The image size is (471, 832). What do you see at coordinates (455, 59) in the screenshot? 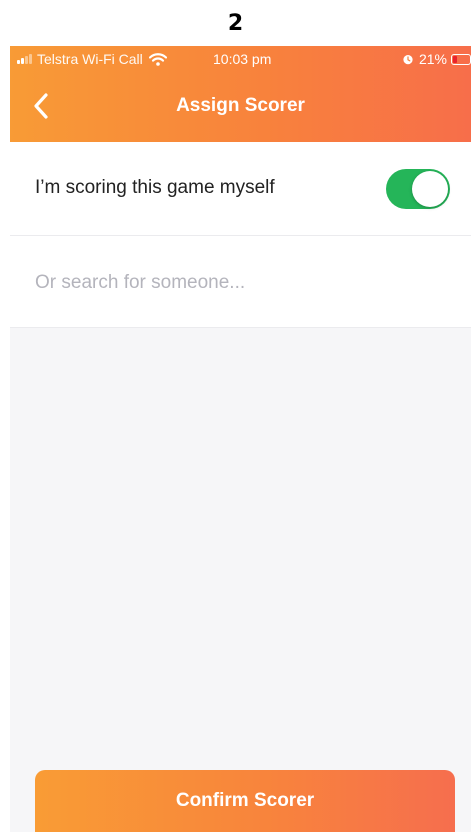
I see `battery-level` at bounding box center [455, 59].